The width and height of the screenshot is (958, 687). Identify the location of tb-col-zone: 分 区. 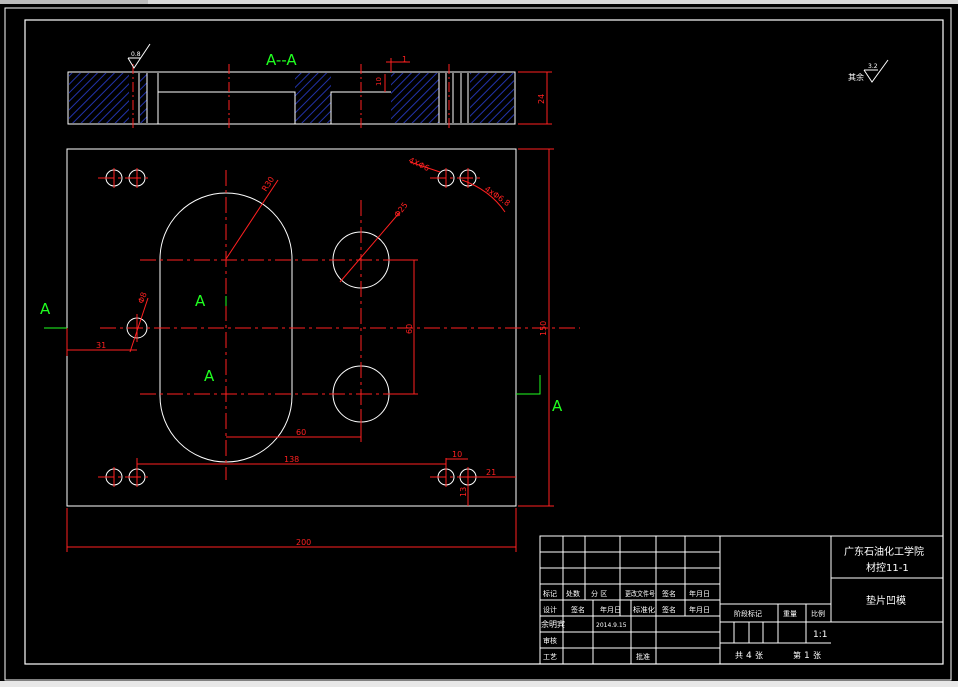
(599, 593).